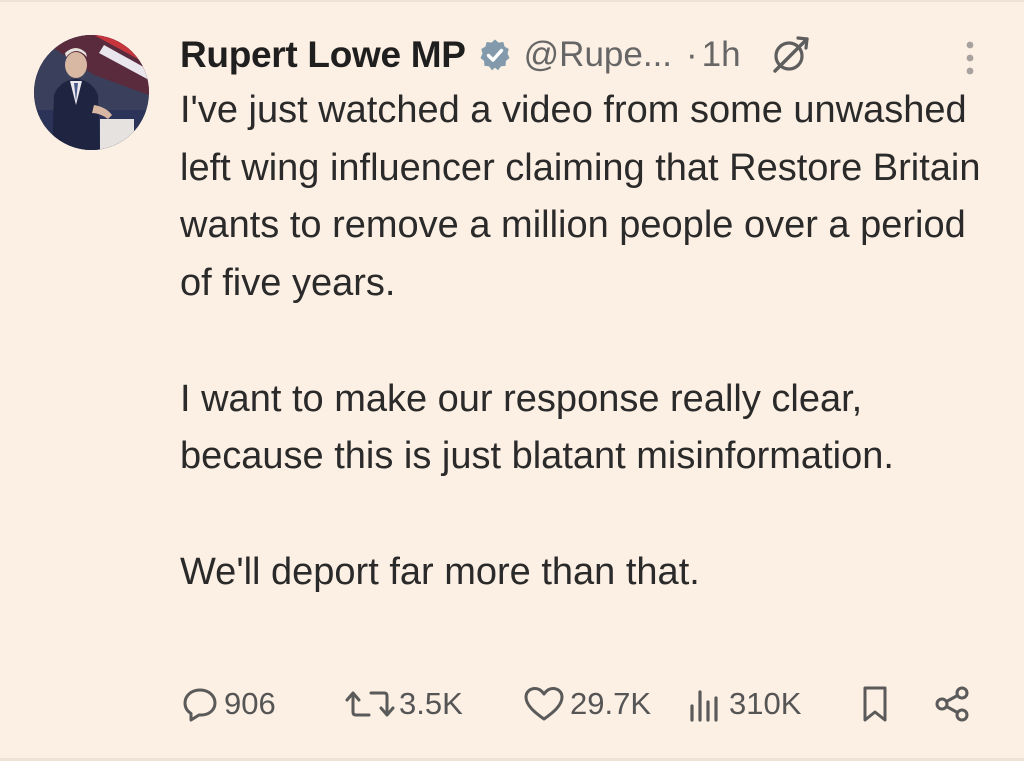 Image resolution: width=1024 pixels, height=761 pixels. I want to click on share-button, so click(952, 704).